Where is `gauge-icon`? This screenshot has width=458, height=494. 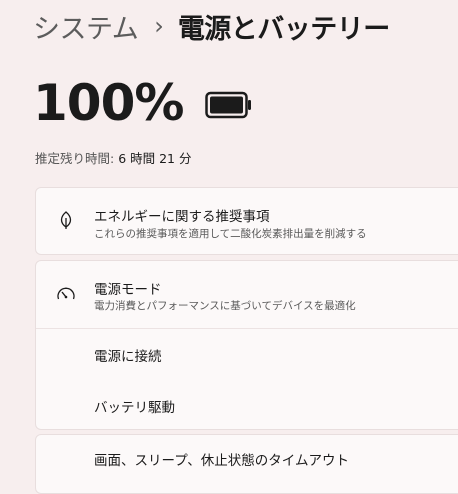
gauge-icon is located at coordinates (66, 293).